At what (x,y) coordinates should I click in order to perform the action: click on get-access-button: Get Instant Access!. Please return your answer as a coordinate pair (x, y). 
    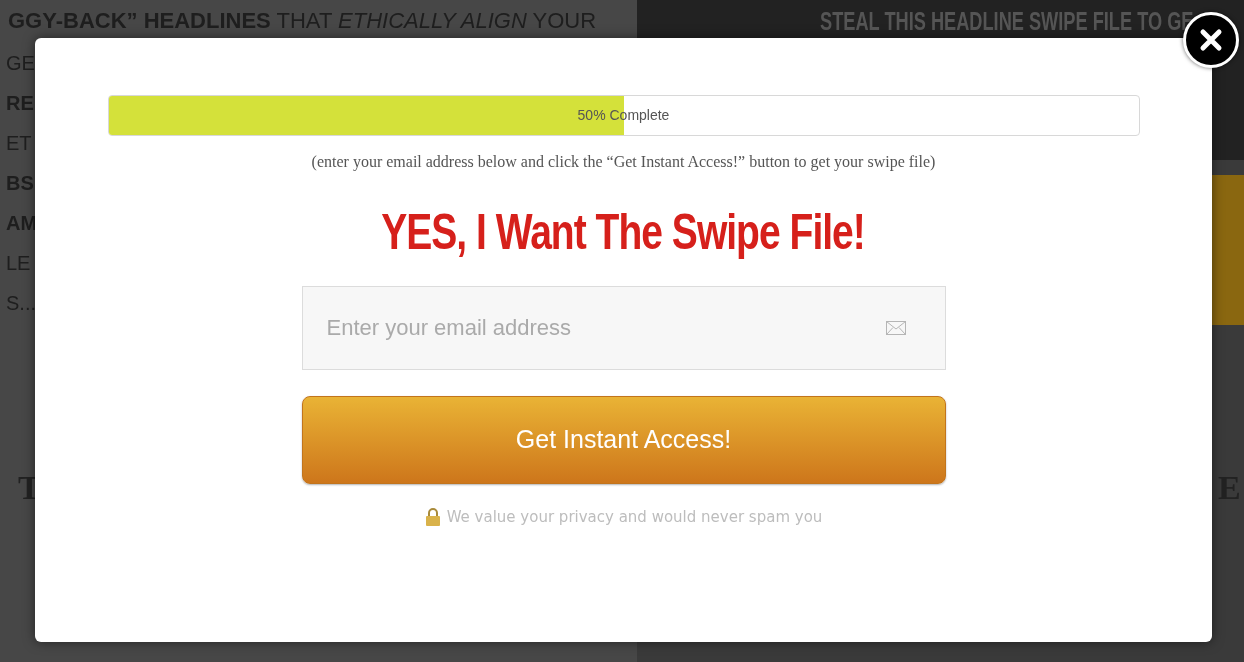
    Looking at the image, I should click on (623, 440).